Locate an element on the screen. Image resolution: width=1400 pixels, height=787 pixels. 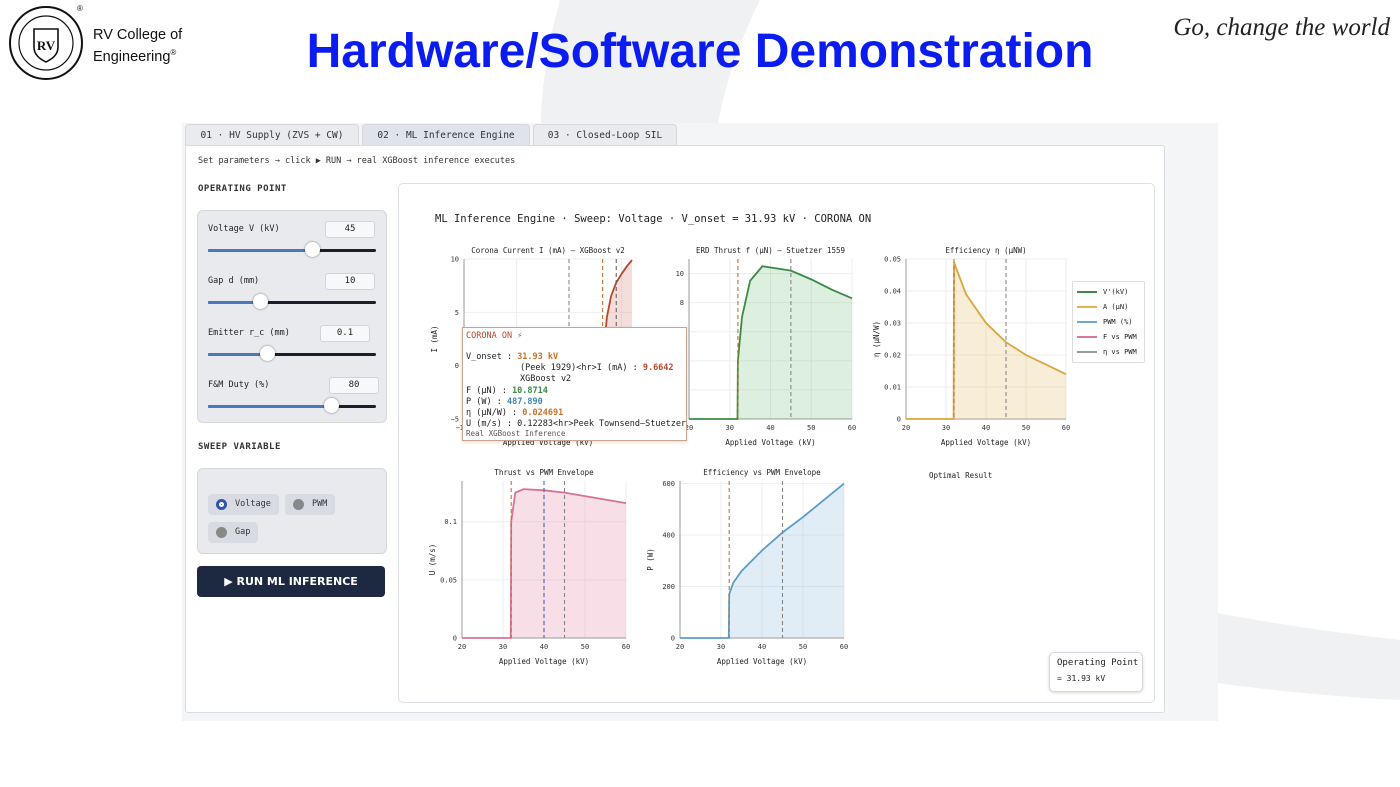
duty-slider-handle is located at coordinates (331, 405).